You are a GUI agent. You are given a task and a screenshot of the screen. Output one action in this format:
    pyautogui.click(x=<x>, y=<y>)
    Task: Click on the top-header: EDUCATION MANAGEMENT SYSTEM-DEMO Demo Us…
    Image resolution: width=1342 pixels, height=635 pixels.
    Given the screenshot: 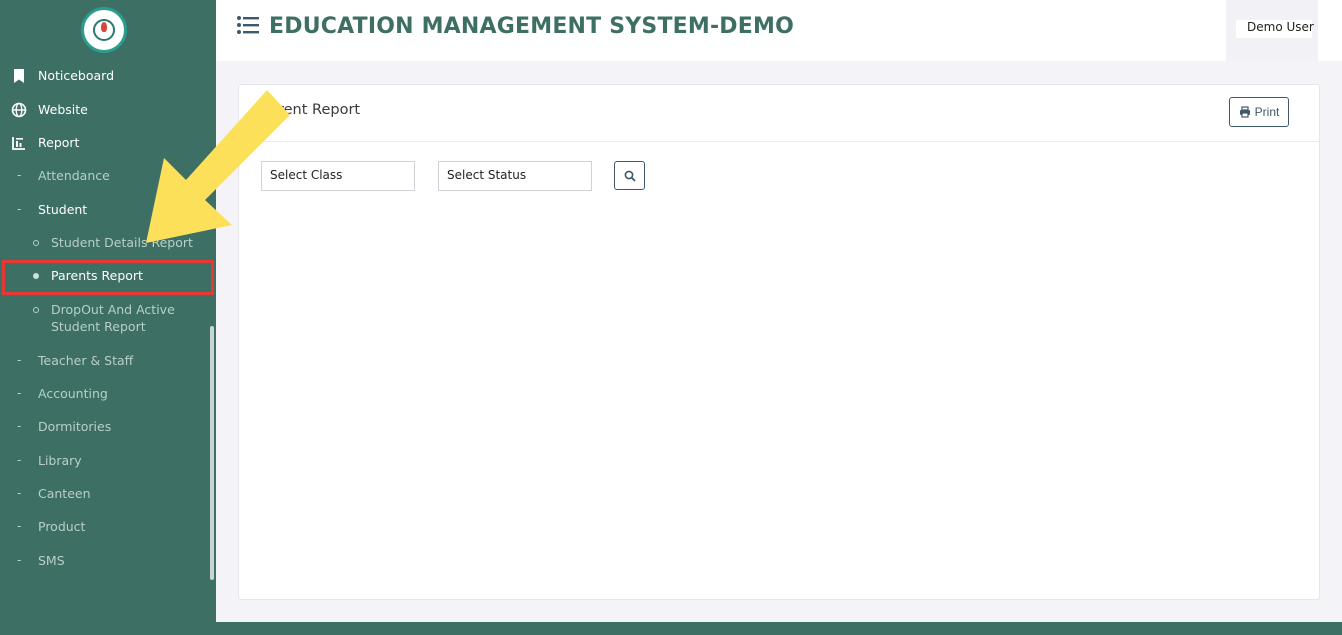 What is the action you would take?
    pyautogui.click(x=779, y=30)
    